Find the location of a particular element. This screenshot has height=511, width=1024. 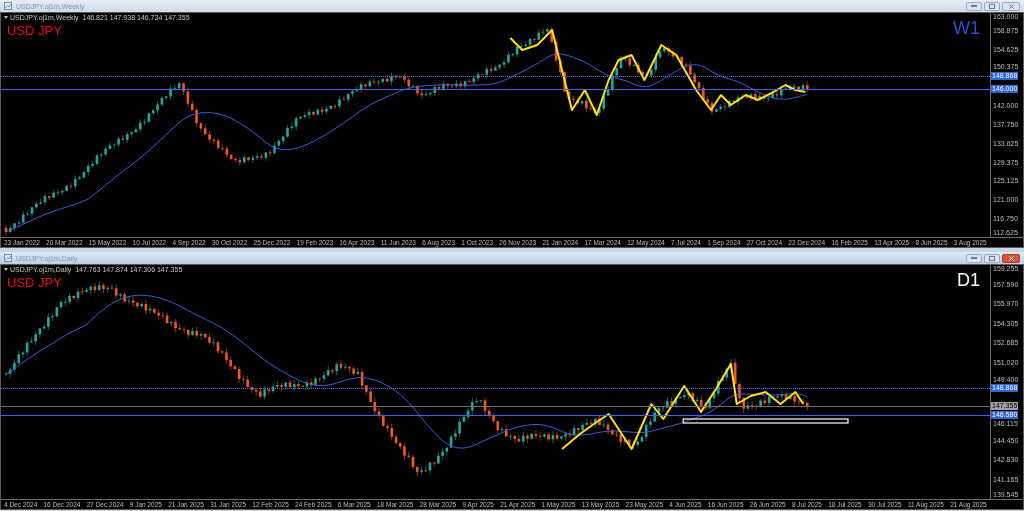

rectangle-drawing is located at coordinates (765, 421).